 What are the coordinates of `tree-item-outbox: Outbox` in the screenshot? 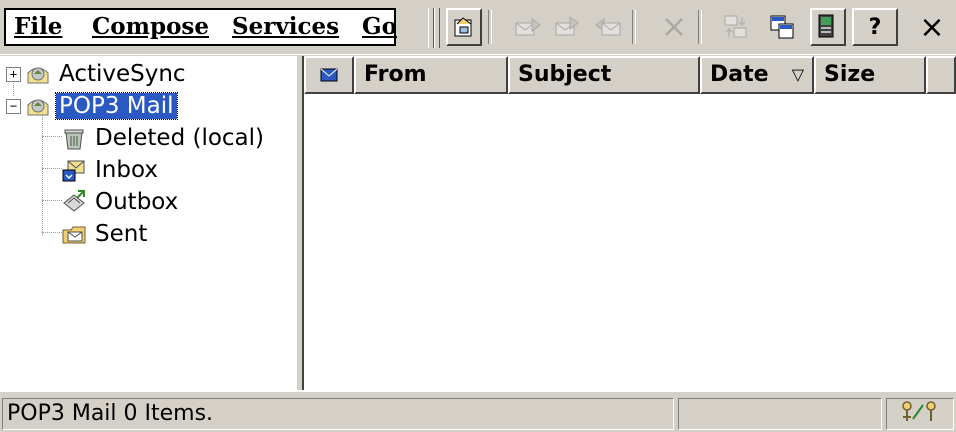 It's located at (120, 202).